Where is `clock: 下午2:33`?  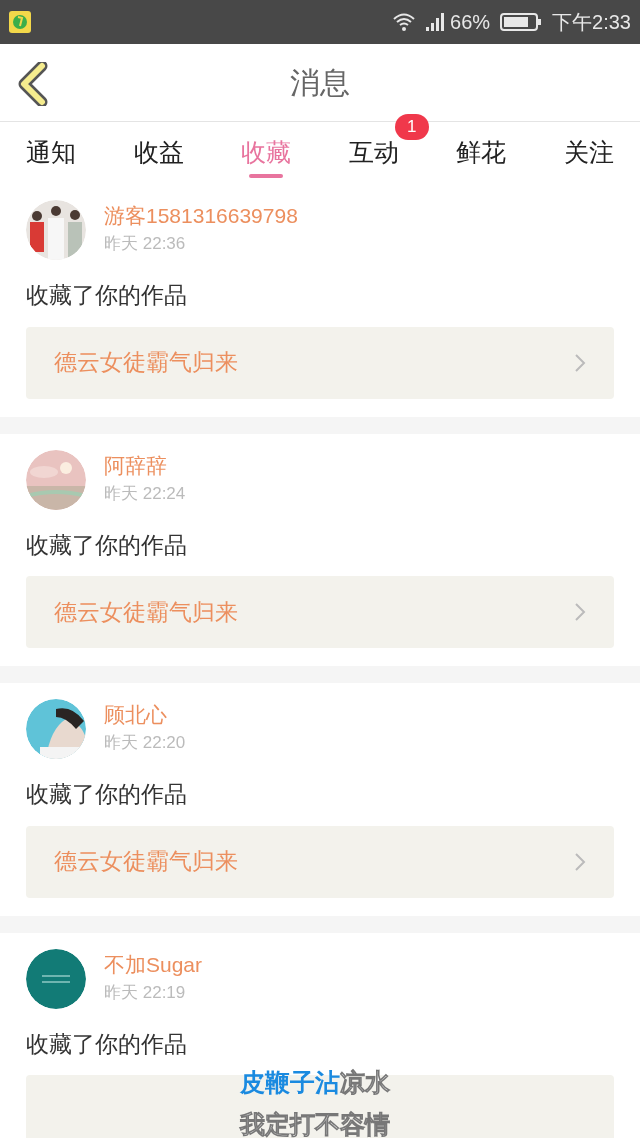 clock: 下午2:33 is located at coordinates (591, 22).